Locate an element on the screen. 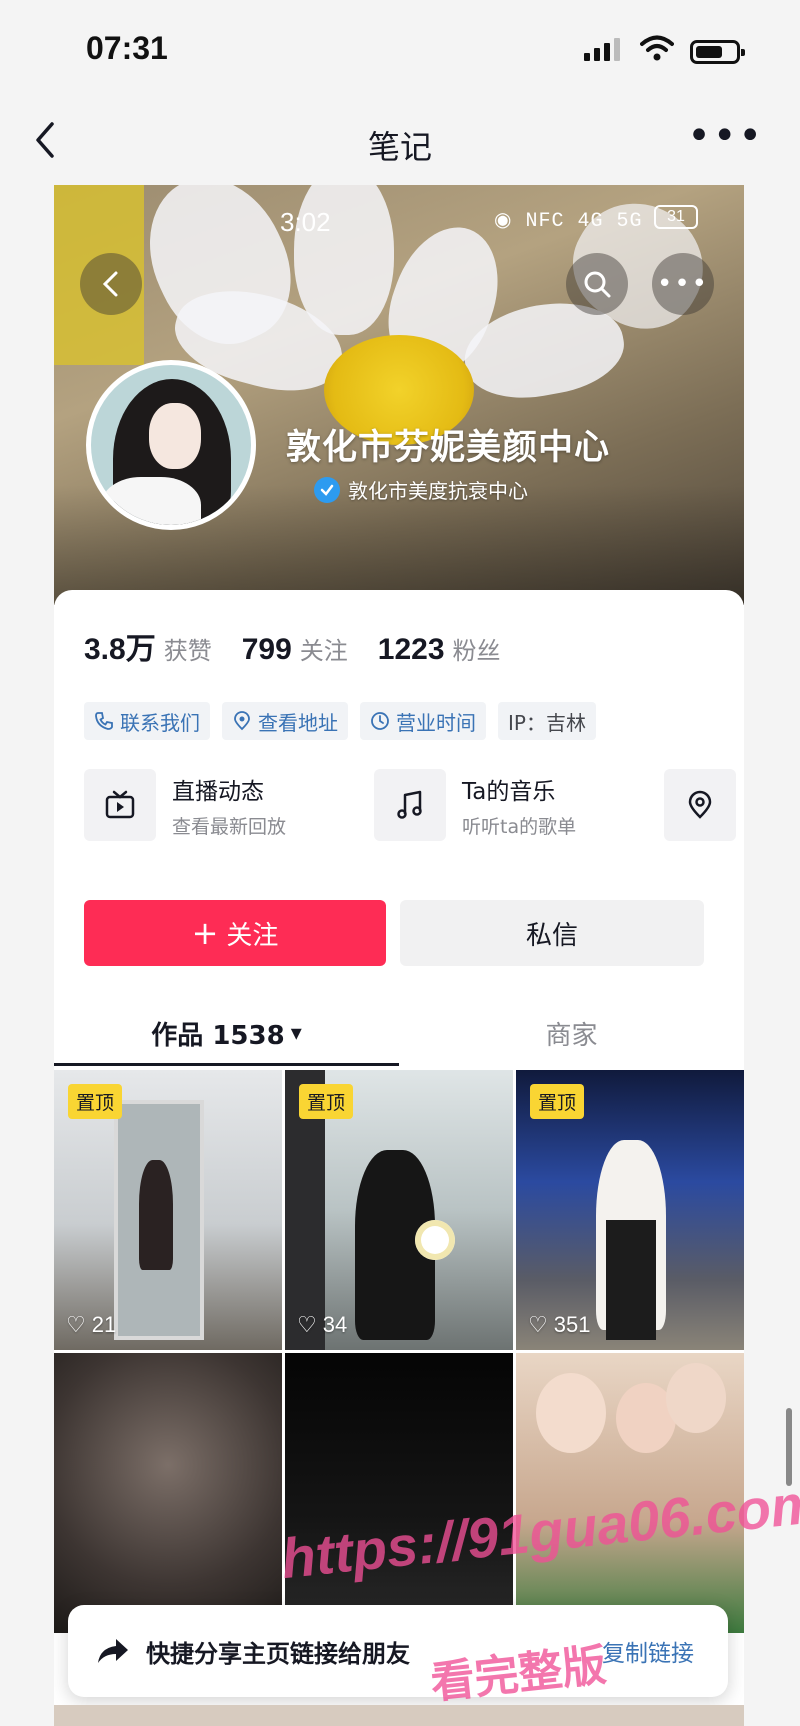 This screenshot has height=1726, width=800. stat-label: 获赞 is located at coordinates (187, 651).